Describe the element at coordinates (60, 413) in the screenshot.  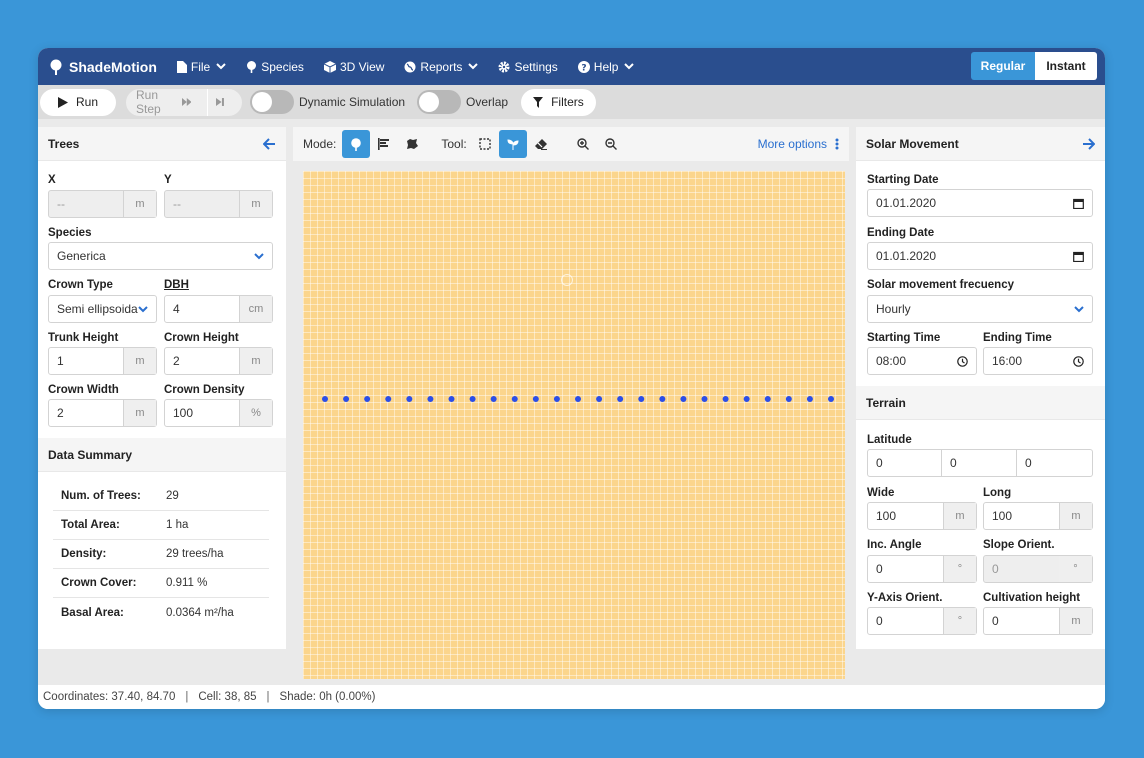
I see `crown-width-value: 2` at that location.